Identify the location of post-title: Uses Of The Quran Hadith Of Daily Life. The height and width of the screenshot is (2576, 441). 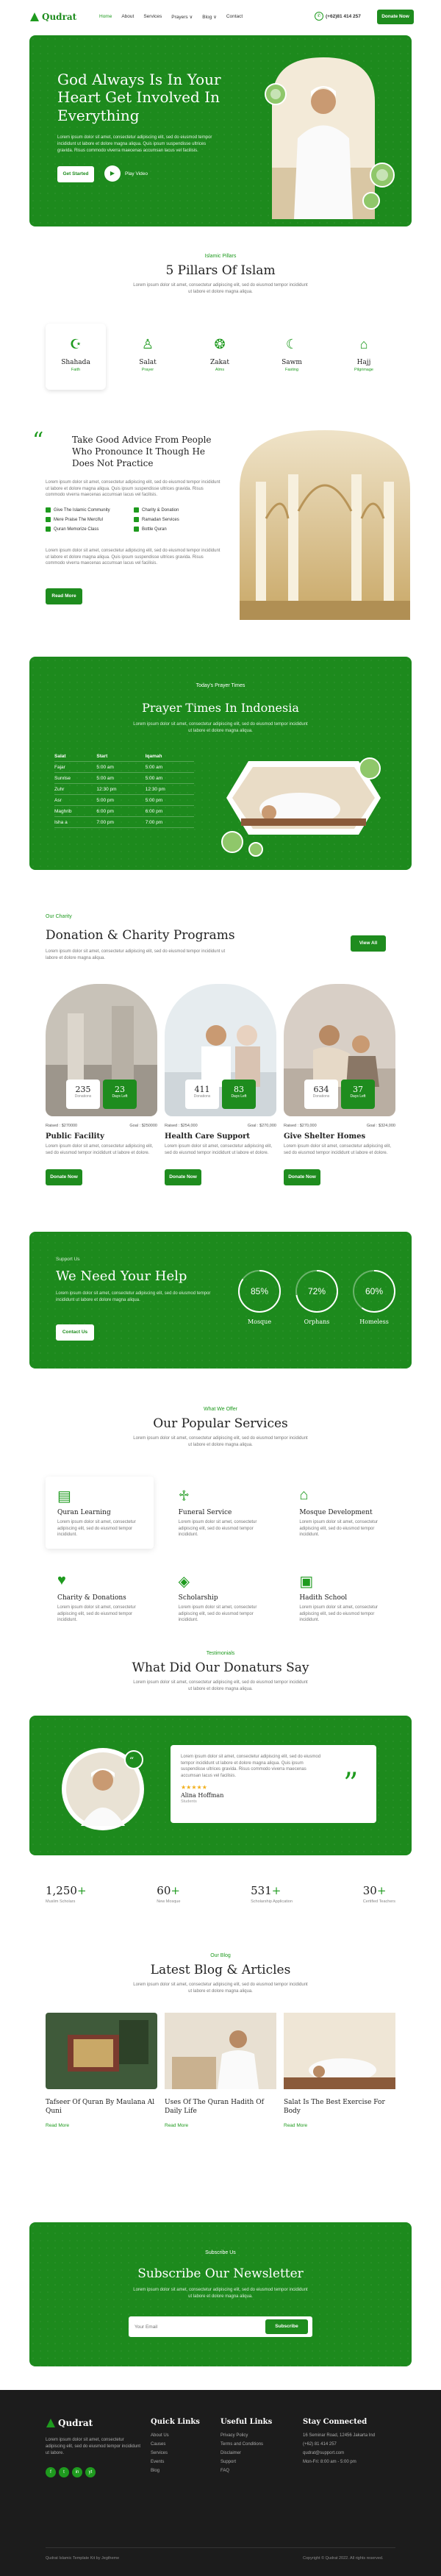
(220, 2107).